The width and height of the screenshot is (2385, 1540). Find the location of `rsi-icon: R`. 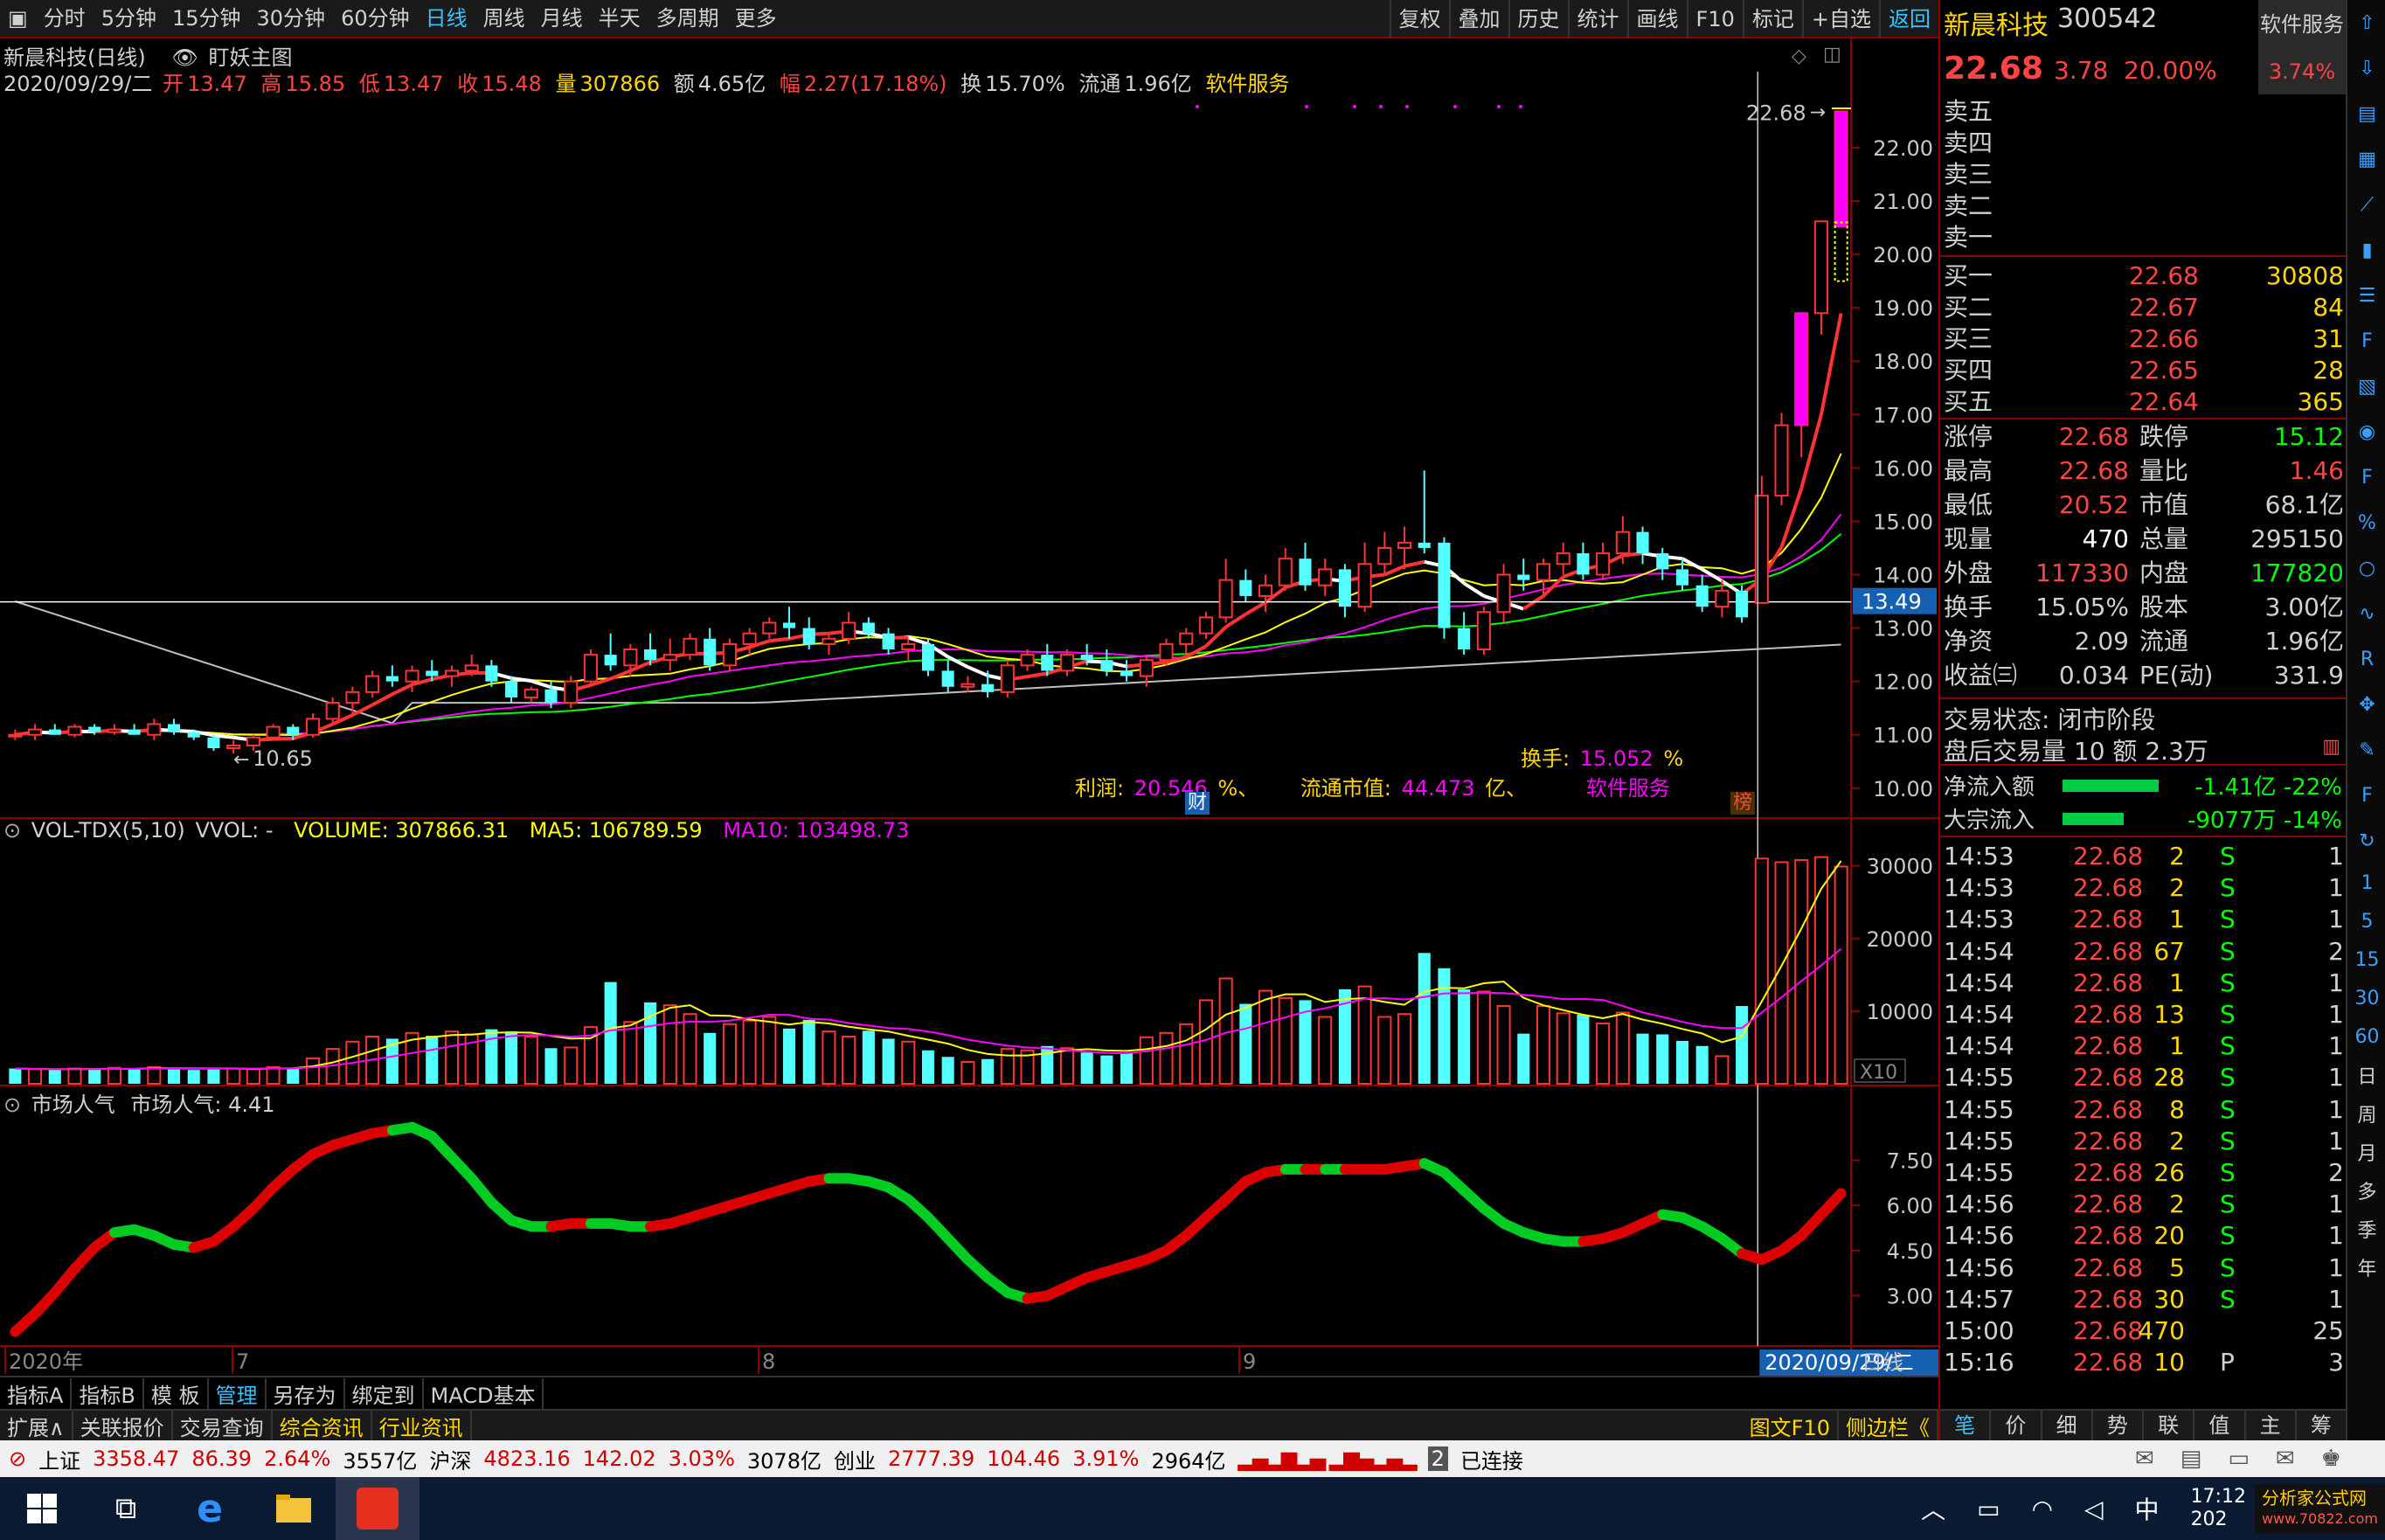

rsi-icon: R is located at coordinates (2366, 659).